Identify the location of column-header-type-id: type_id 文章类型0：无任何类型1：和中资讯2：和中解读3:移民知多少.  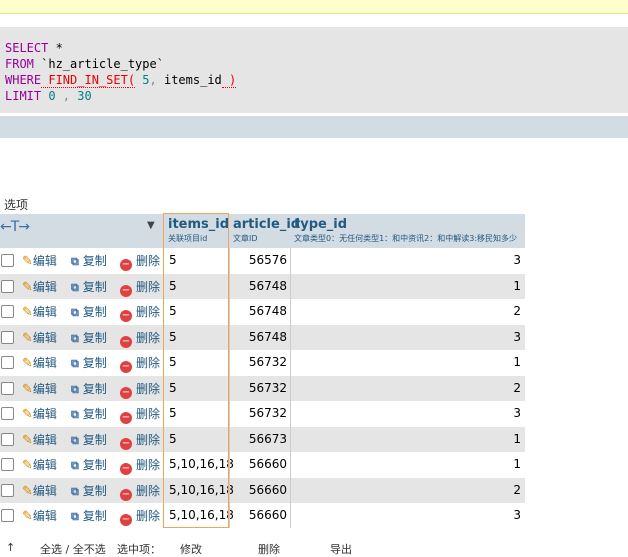
(405, 230).